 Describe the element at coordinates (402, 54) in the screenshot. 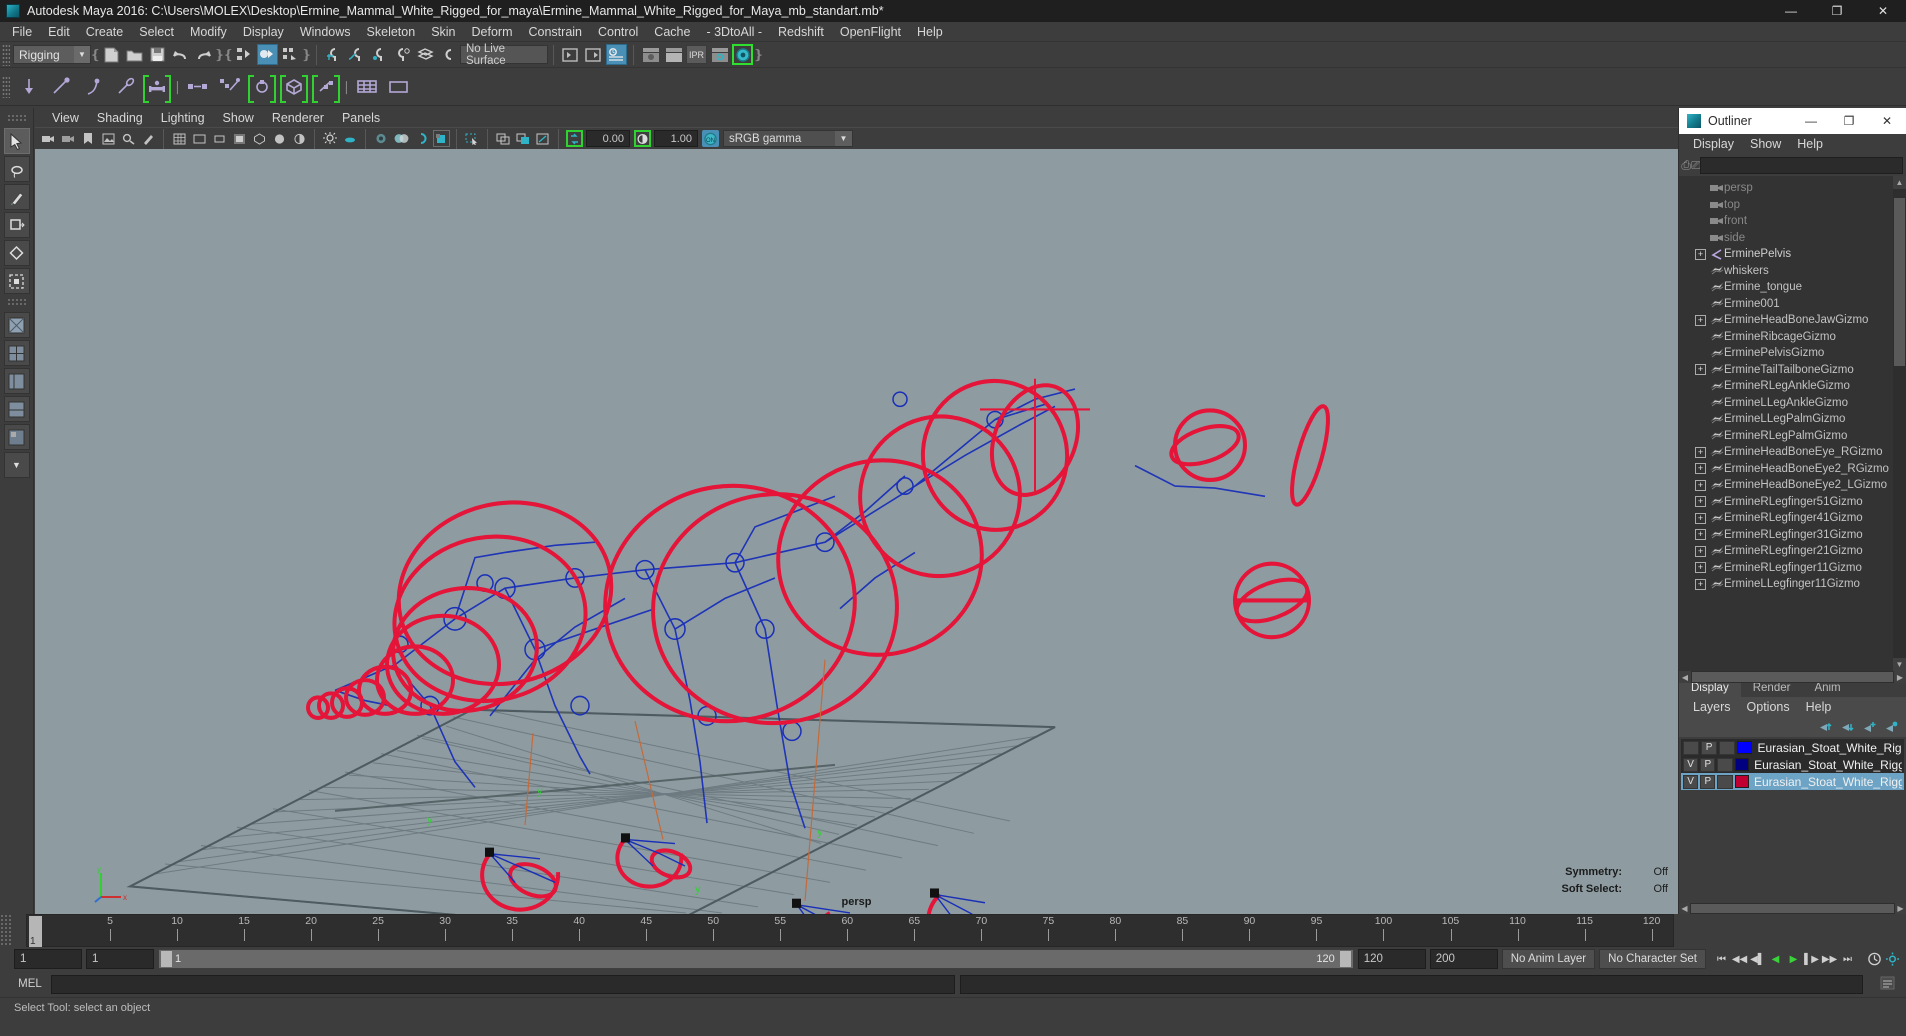

I see `snap-to-projected-center-icon` at that location.